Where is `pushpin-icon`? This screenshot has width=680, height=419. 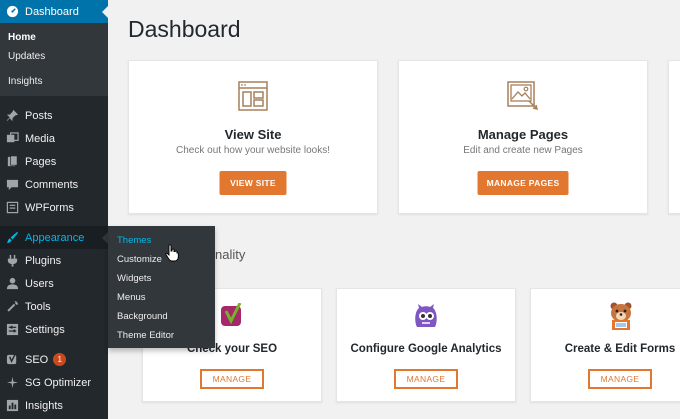
pushpin-icon is located at coordinates (12, 116).